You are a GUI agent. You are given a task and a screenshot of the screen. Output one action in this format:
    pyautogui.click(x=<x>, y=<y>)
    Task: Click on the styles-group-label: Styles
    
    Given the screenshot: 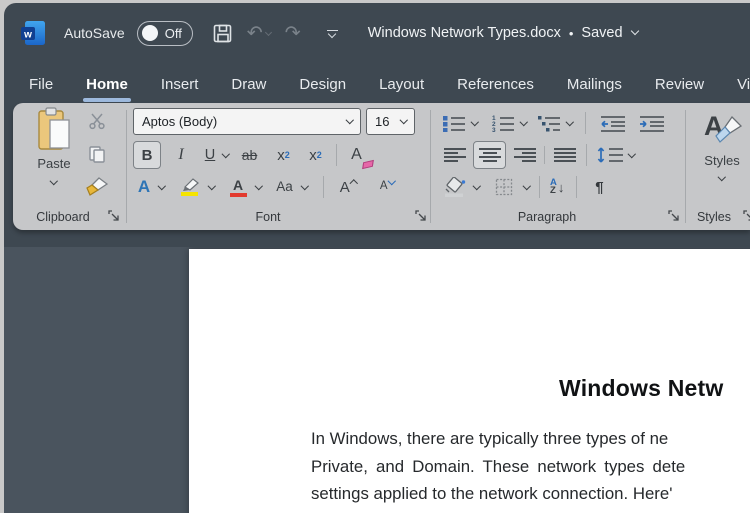 What is the action you would take?
    pyautogui.click(x=714, y=217)
    